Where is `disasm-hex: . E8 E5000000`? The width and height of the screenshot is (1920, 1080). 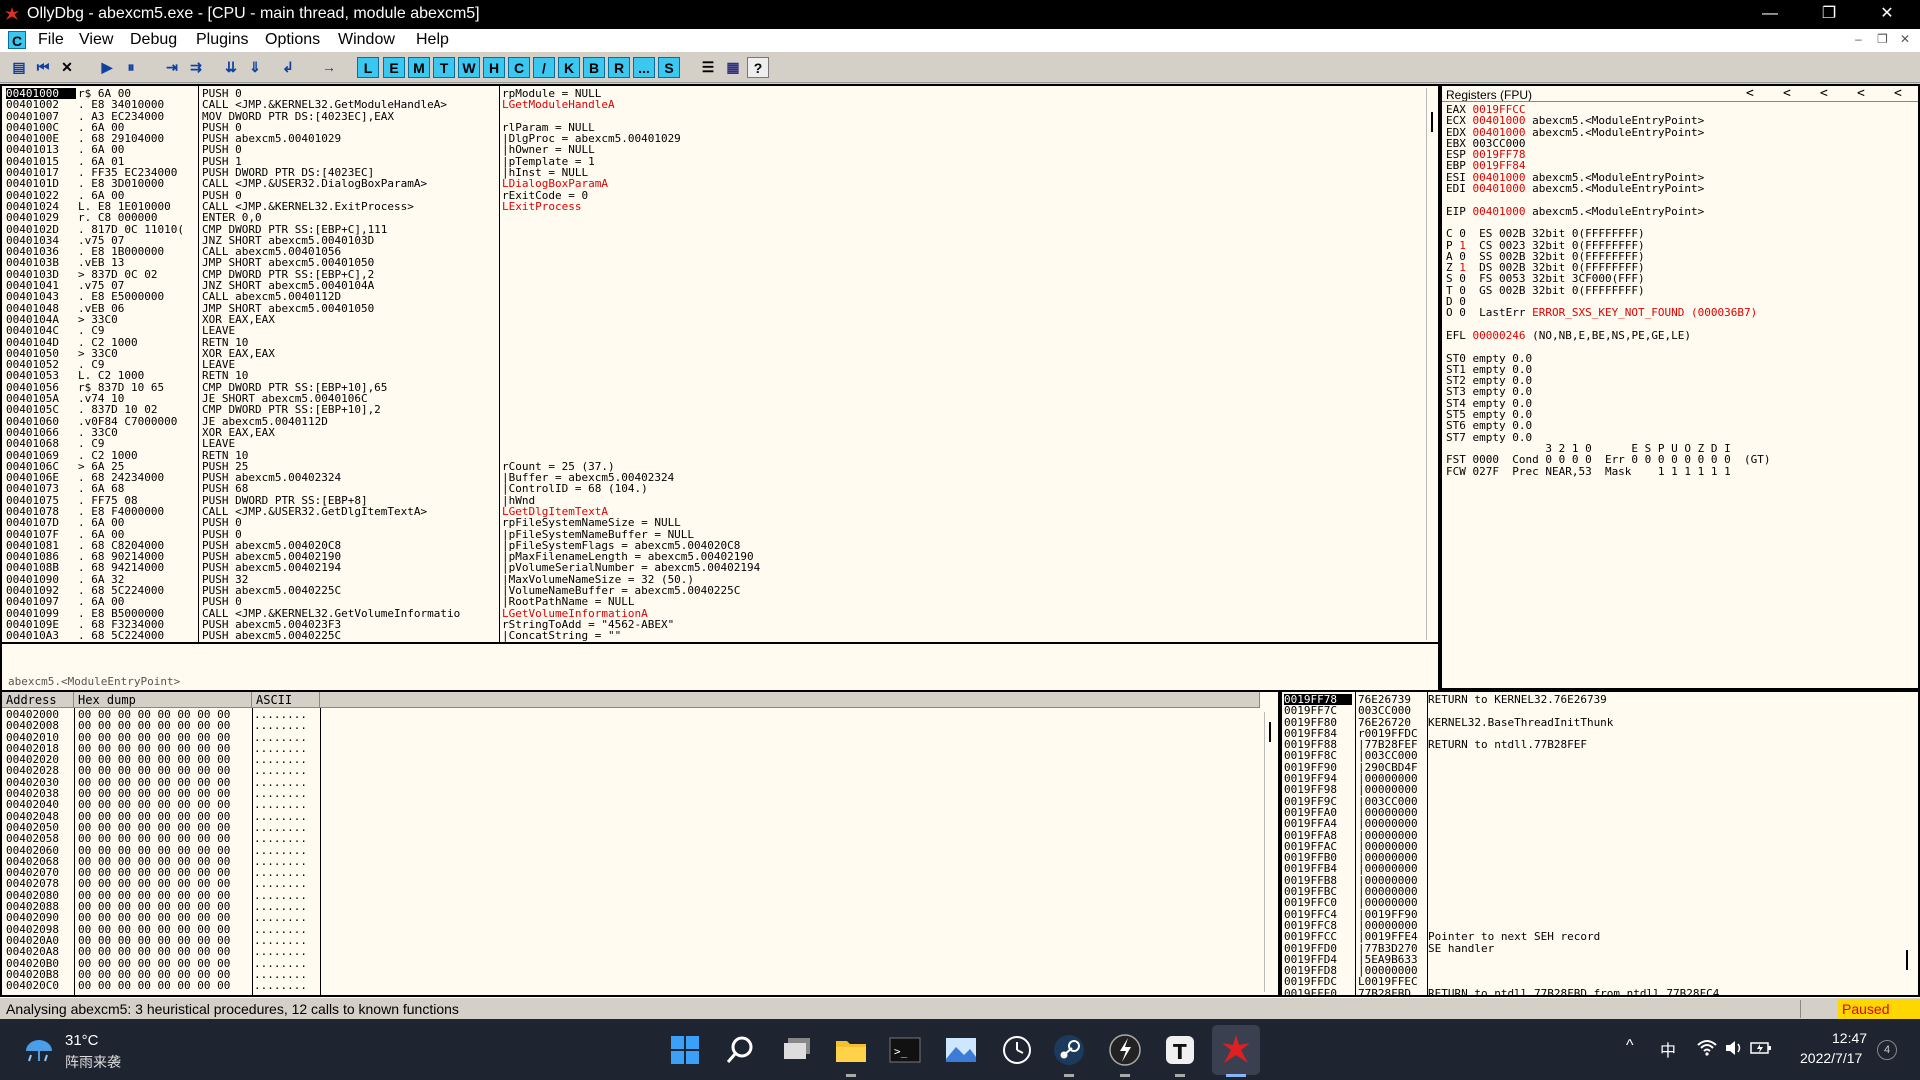 disasm-hex: . E8 E5000000 is located at coordinates (137, 297).